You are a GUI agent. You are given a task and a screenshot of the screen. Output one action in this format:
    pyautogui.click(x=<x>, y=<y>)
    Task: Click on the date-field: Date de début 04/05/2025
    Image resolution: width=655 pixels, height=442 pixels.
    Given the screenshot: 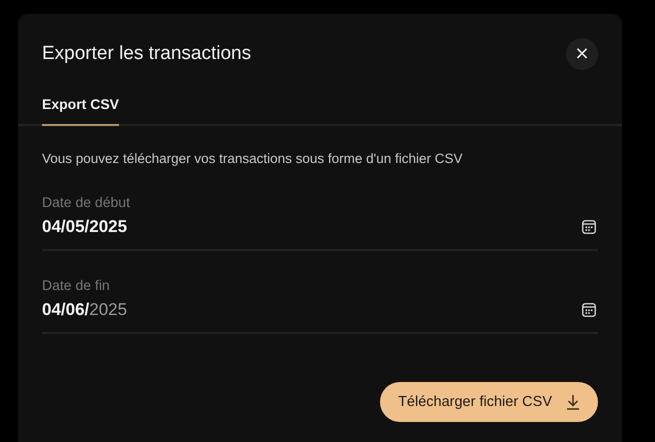 What is the action you would take?
    pyautogui.click(x=320, y=222)
    